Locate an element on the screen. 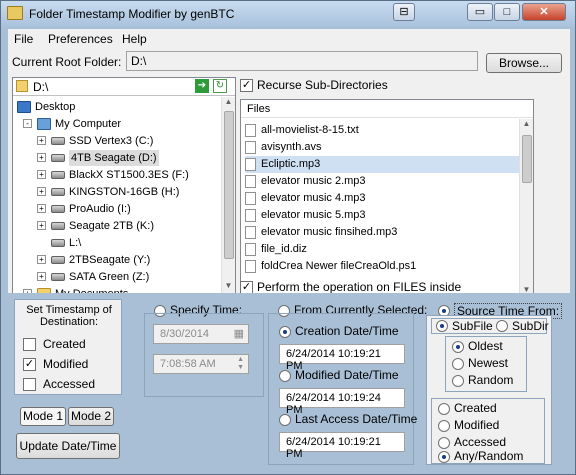 This screenshot has height=475, width=576. maximize-button: □ is located at coordinates (507, 12).